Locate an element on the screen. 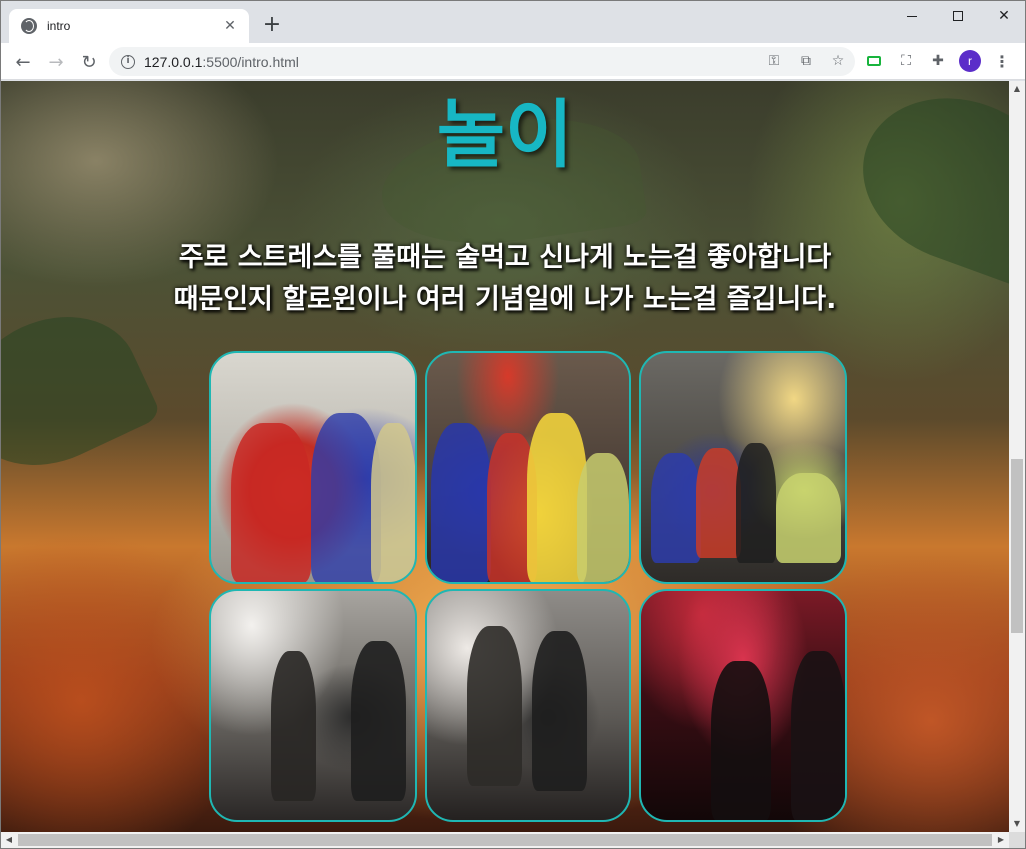 Image resolution: width=1026 pixels, height=849 pixels. maximize-icon is located at coordinates (958, 16).